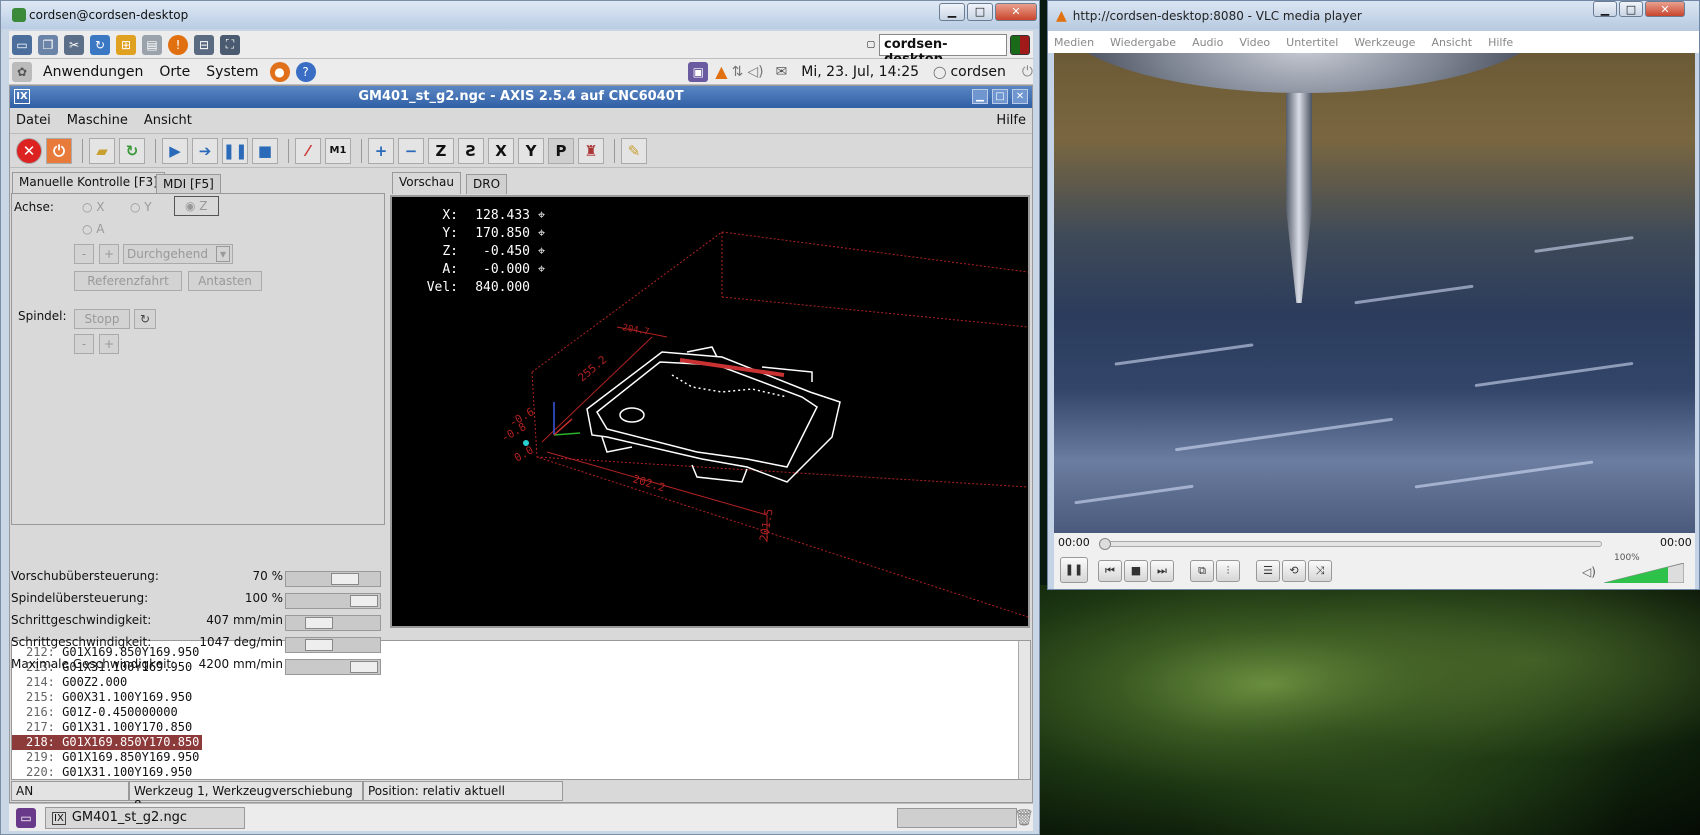 The height and width of the screenshot is (835, 1700). Describe the element at coordinates (1020, 96) in the screenshot. I see `axis-close-button: ✕` at that location.